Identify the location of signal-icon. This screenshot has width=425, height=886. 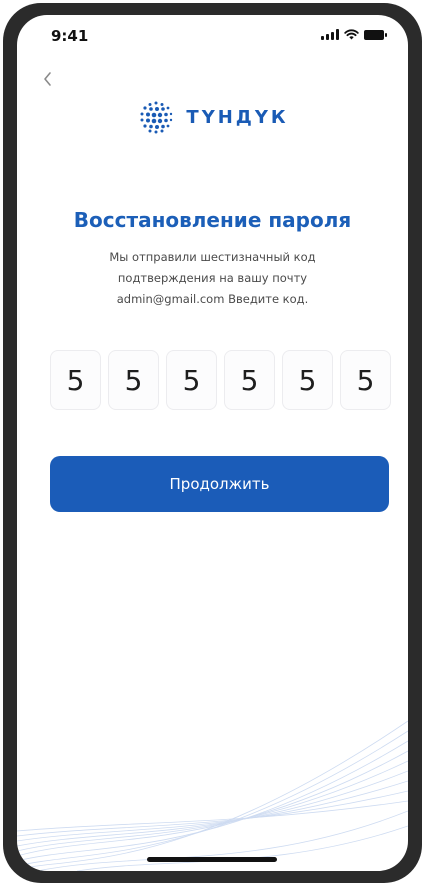
(330, 34).